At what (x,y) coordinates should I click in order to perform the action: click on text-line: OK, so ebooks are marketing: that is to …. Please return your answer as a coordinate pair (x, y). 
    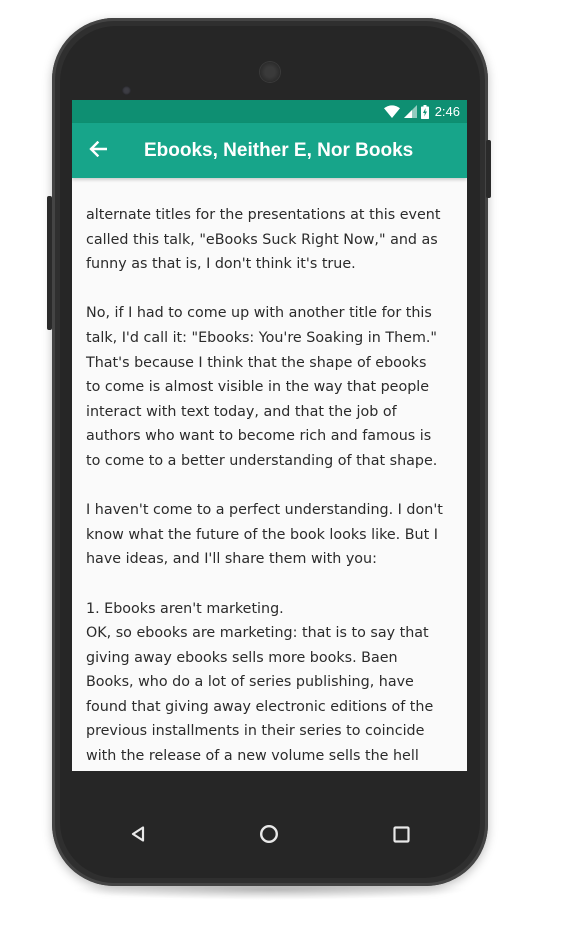
    Looking at the image, I should click on (257, 633).